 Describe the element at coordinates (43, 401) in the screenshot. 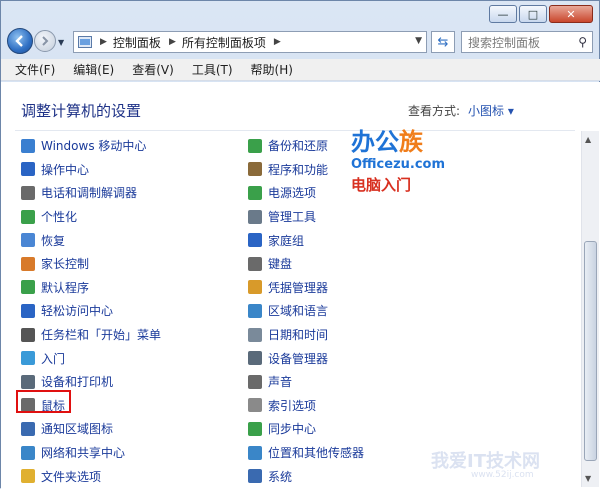

I see `mouse-item-highlight` at that location.